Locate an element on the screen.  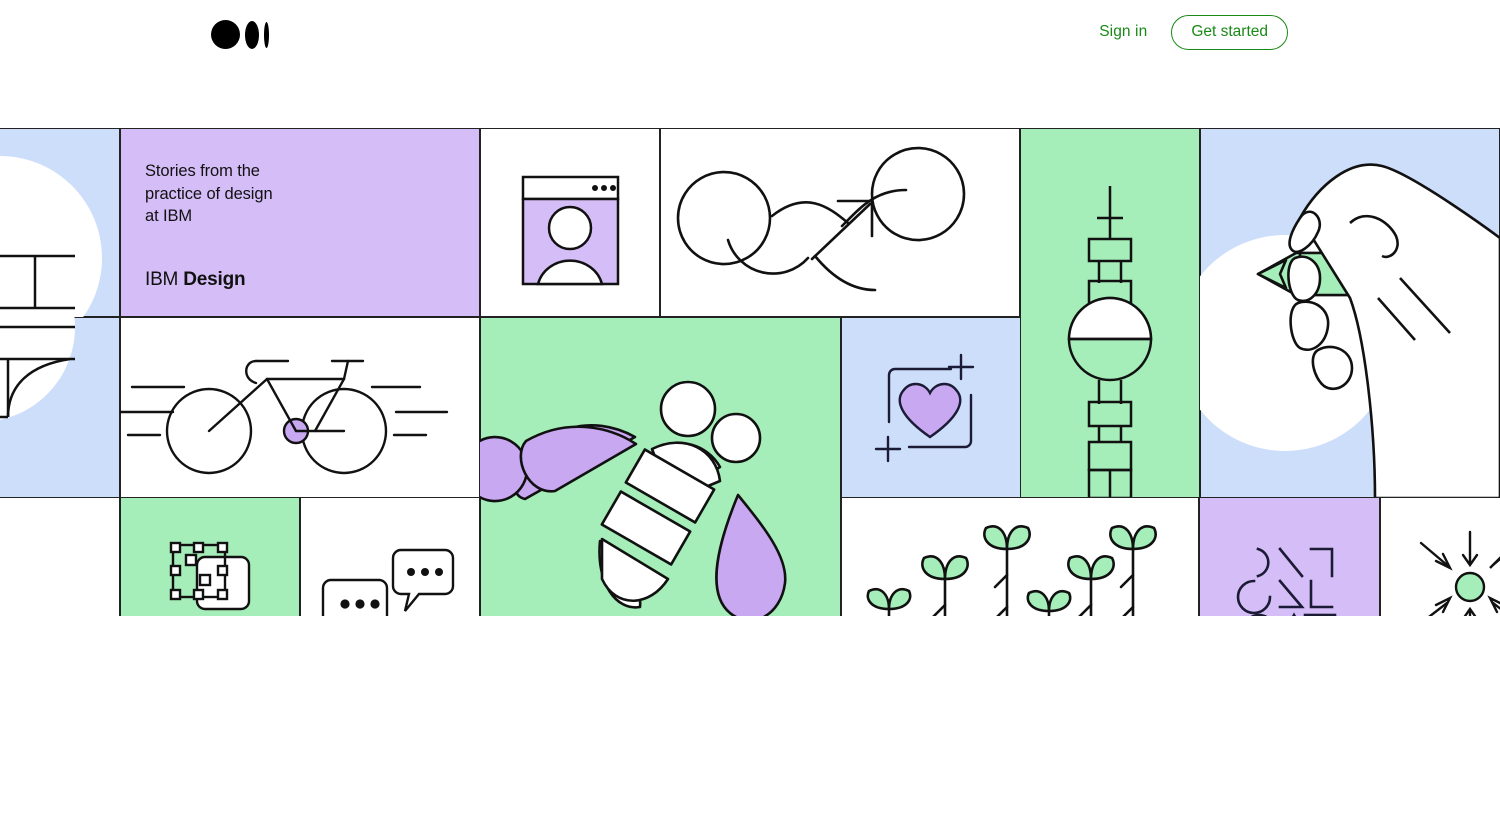
tv-tower-tile is located at coordinates (1110, 313).